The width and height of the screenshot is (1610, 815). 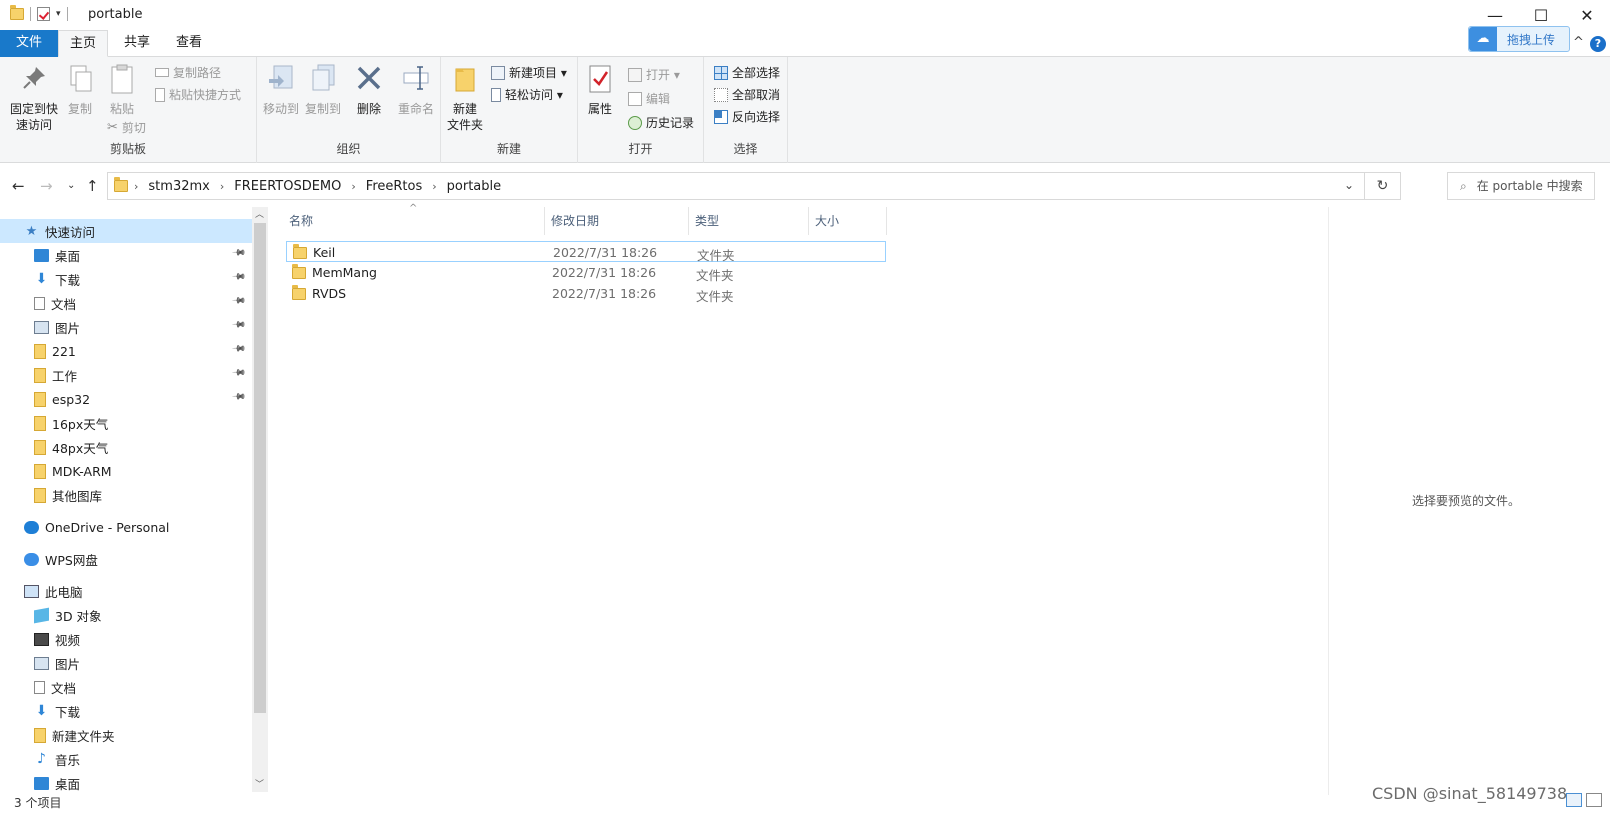 I want to click on column-header-type: 类型, so click(x=749, y=221).